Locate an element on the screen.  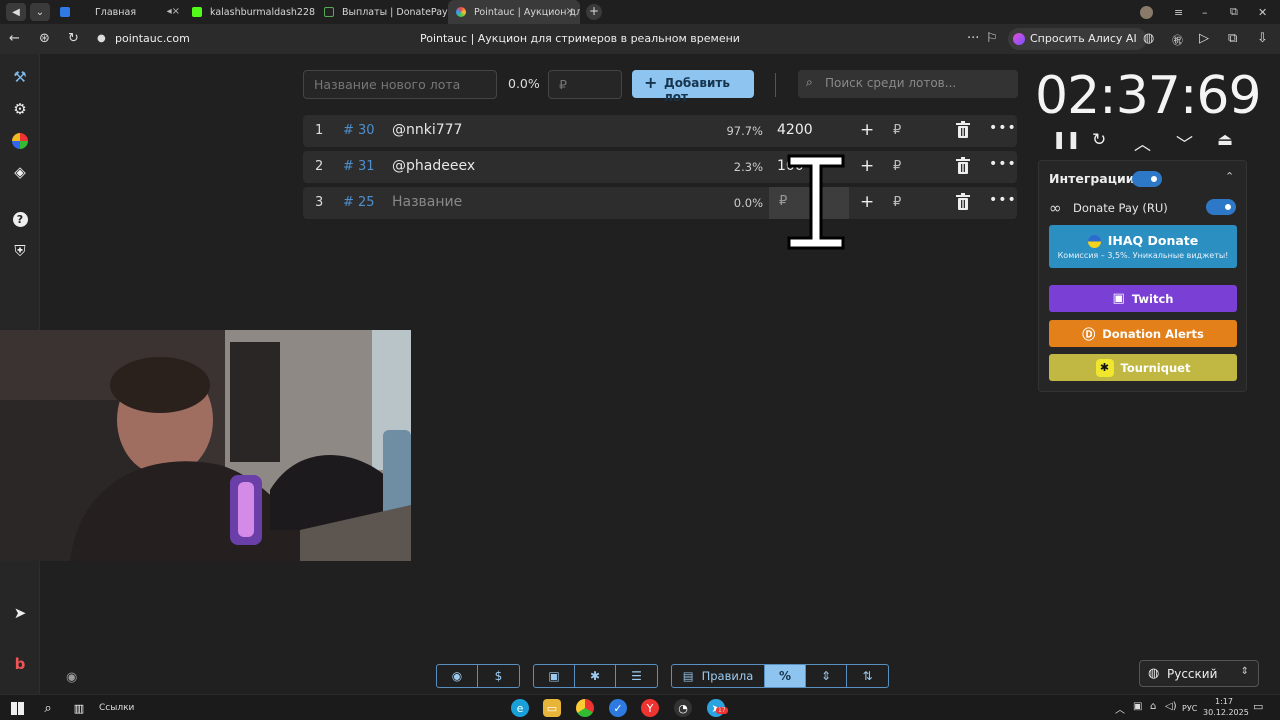
layers-icon: ◈ is located at coordinates (20, 172).